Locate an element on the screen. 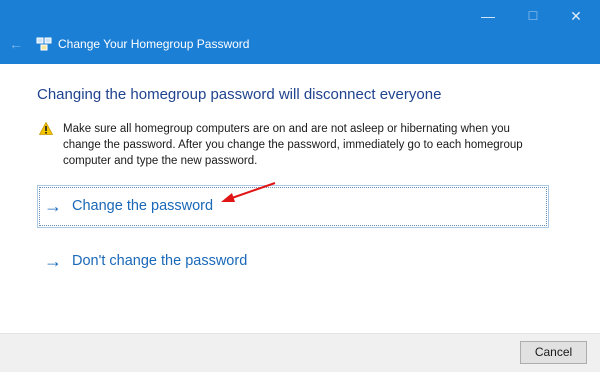 The image size is (600, 372). close-button: ✕ is located at coordinates (576, 16).